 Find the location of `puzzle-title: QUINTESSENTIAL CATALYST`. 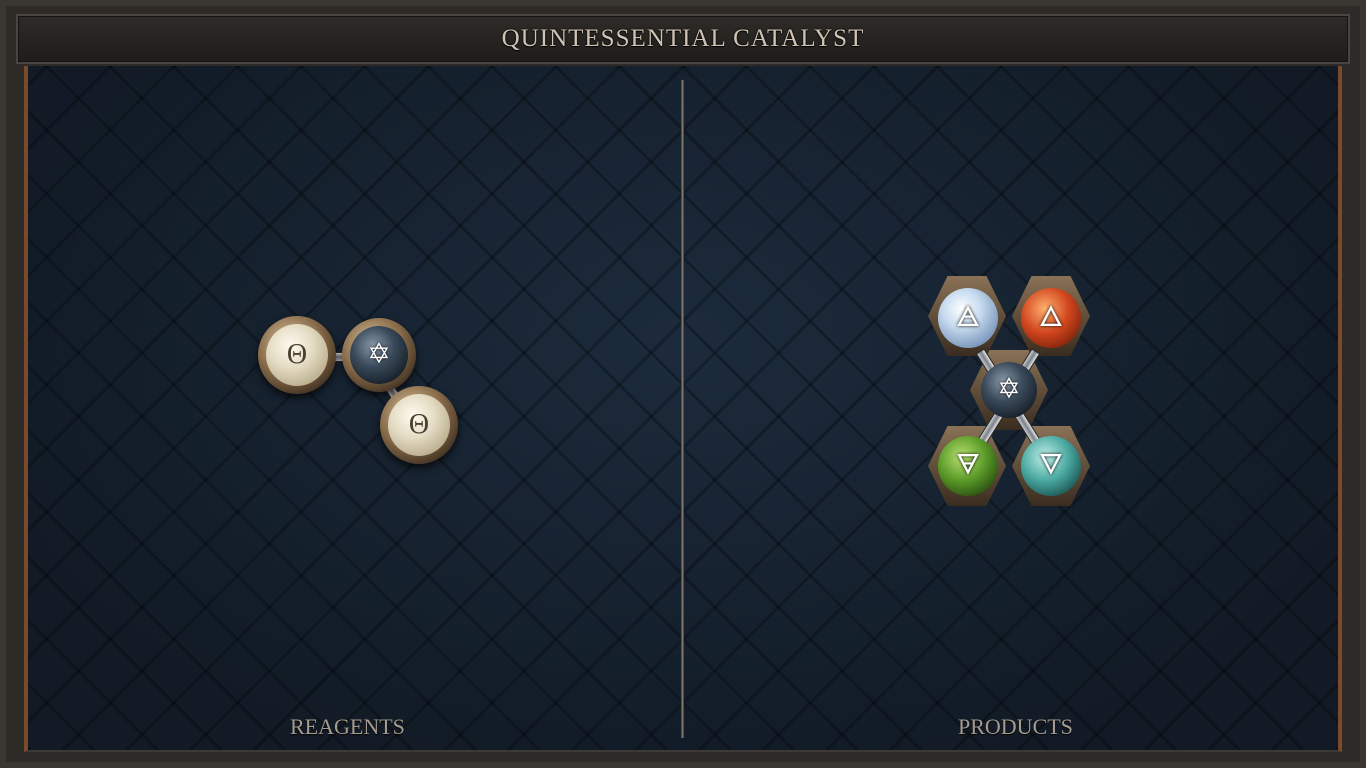

puzzle-title: QUINTESSENTIAL CATALYST is located at coordinates (683, 38).